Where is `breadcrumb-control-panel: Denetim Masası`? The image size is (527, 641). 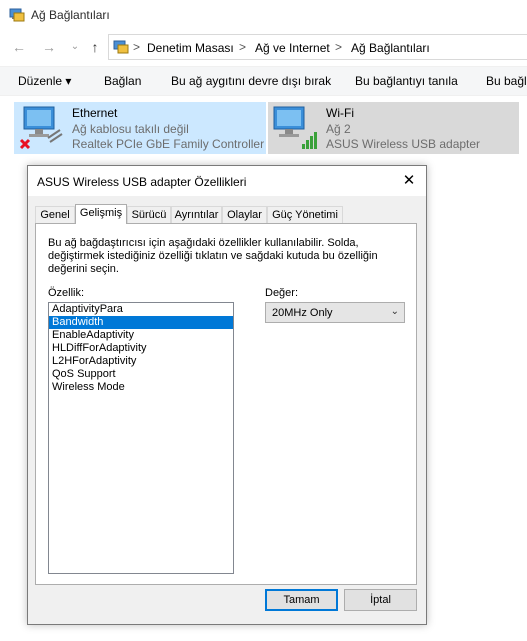 breadcrumb-control-panel: Denetim Masası is located at coordinates (190, 48).